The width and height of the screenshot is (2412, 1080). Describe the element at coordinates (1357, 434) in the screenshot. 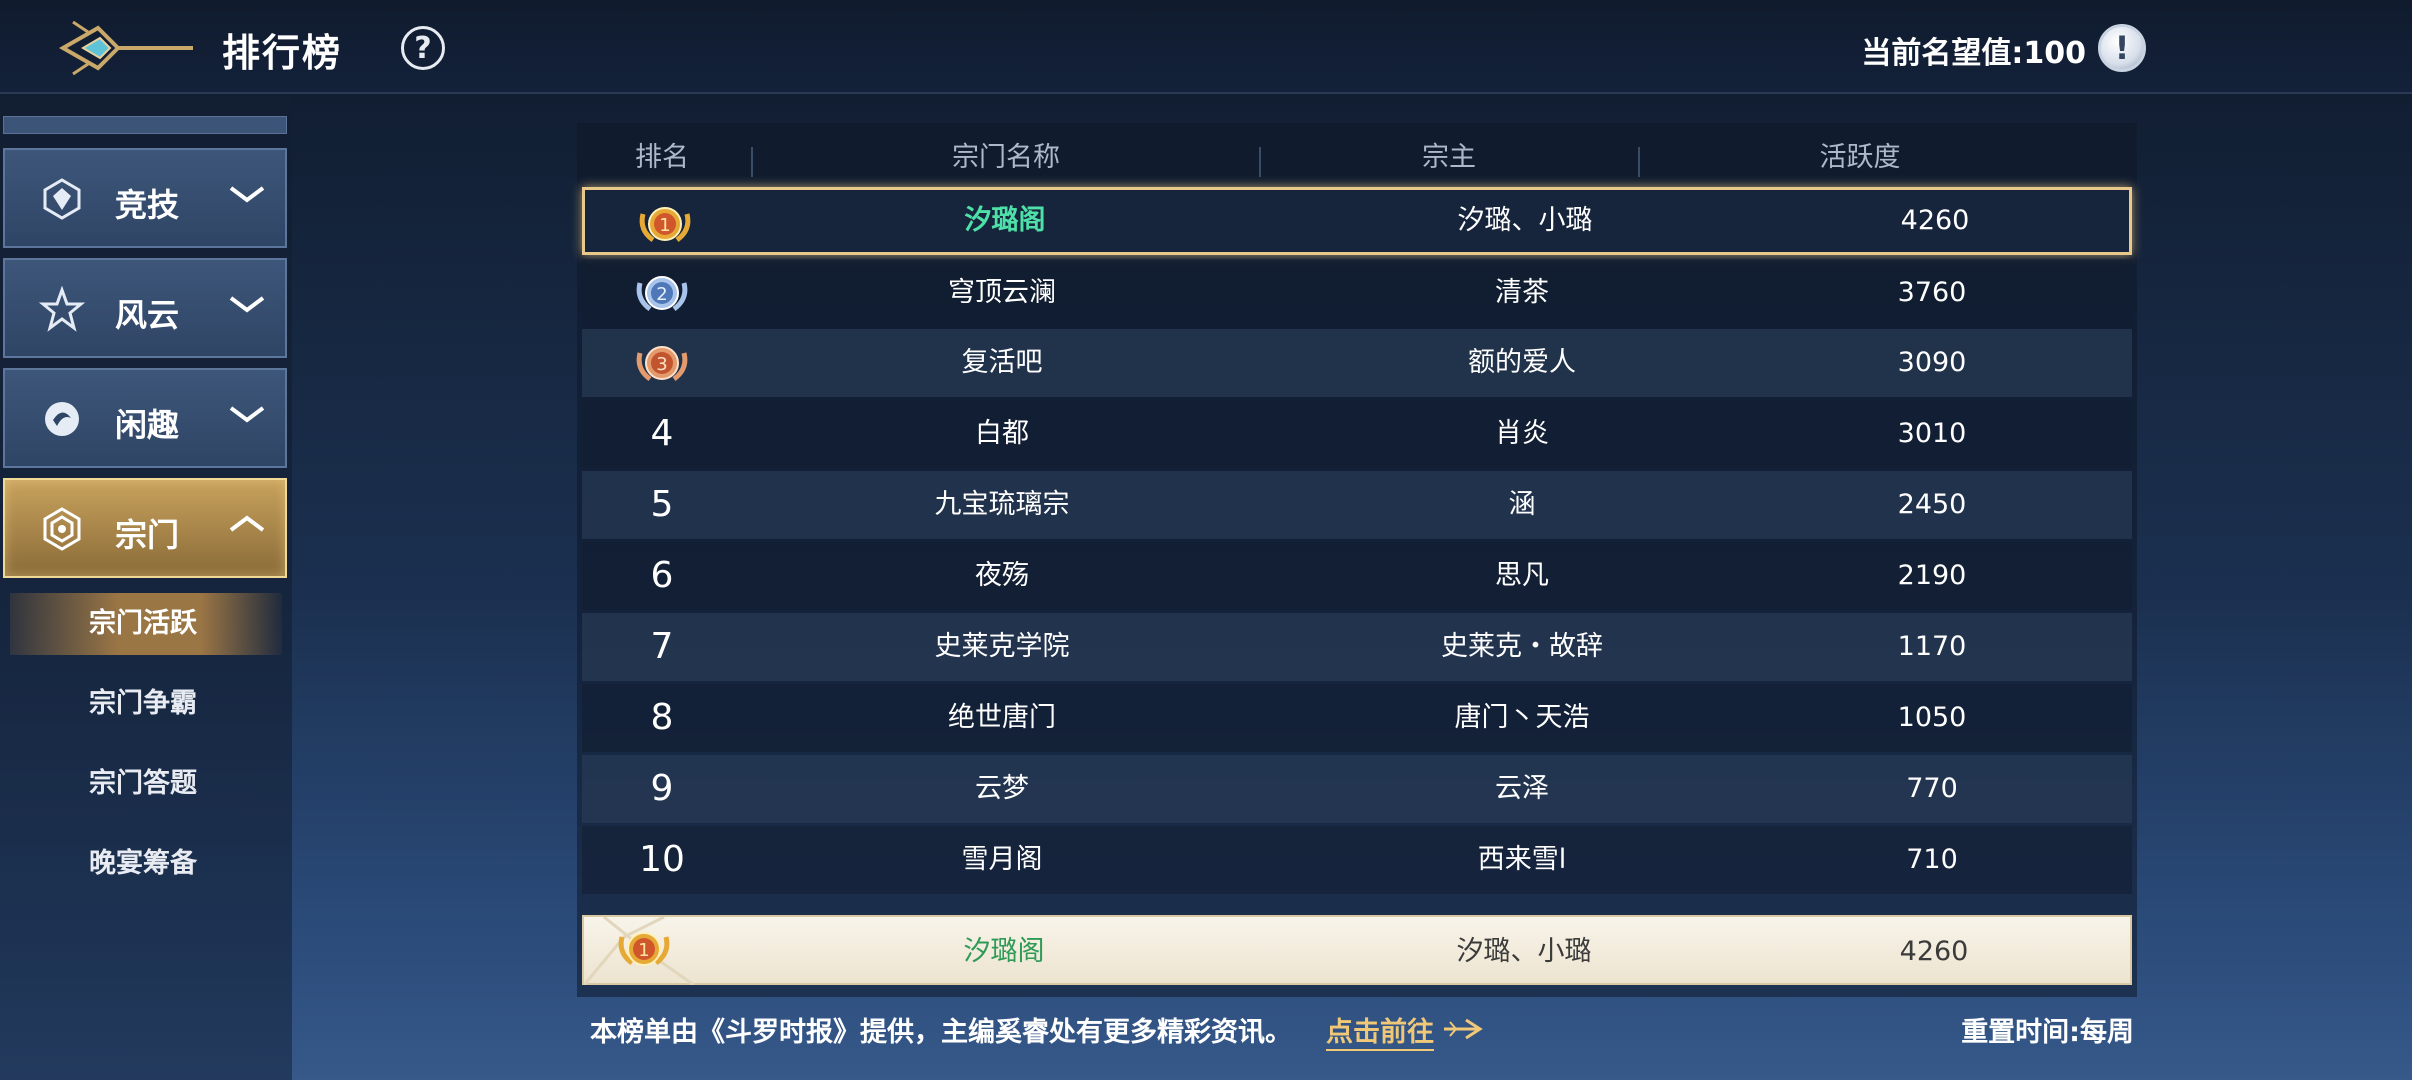

I see `table-row: 4 白都 肖炎 3010` at that location.